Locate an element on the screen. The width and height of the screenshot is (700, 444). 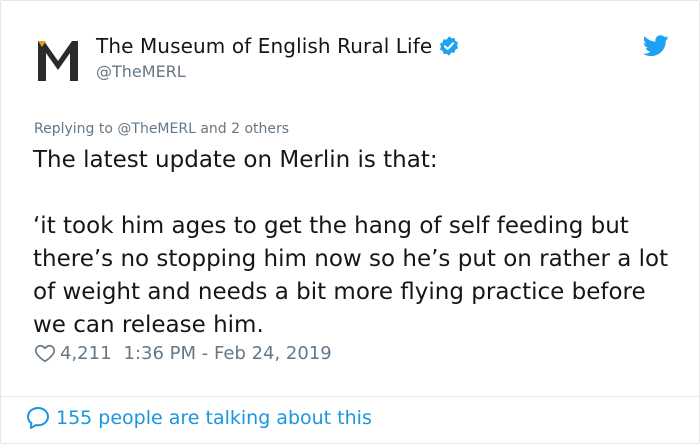
divider is located at coordinates (350, 396).